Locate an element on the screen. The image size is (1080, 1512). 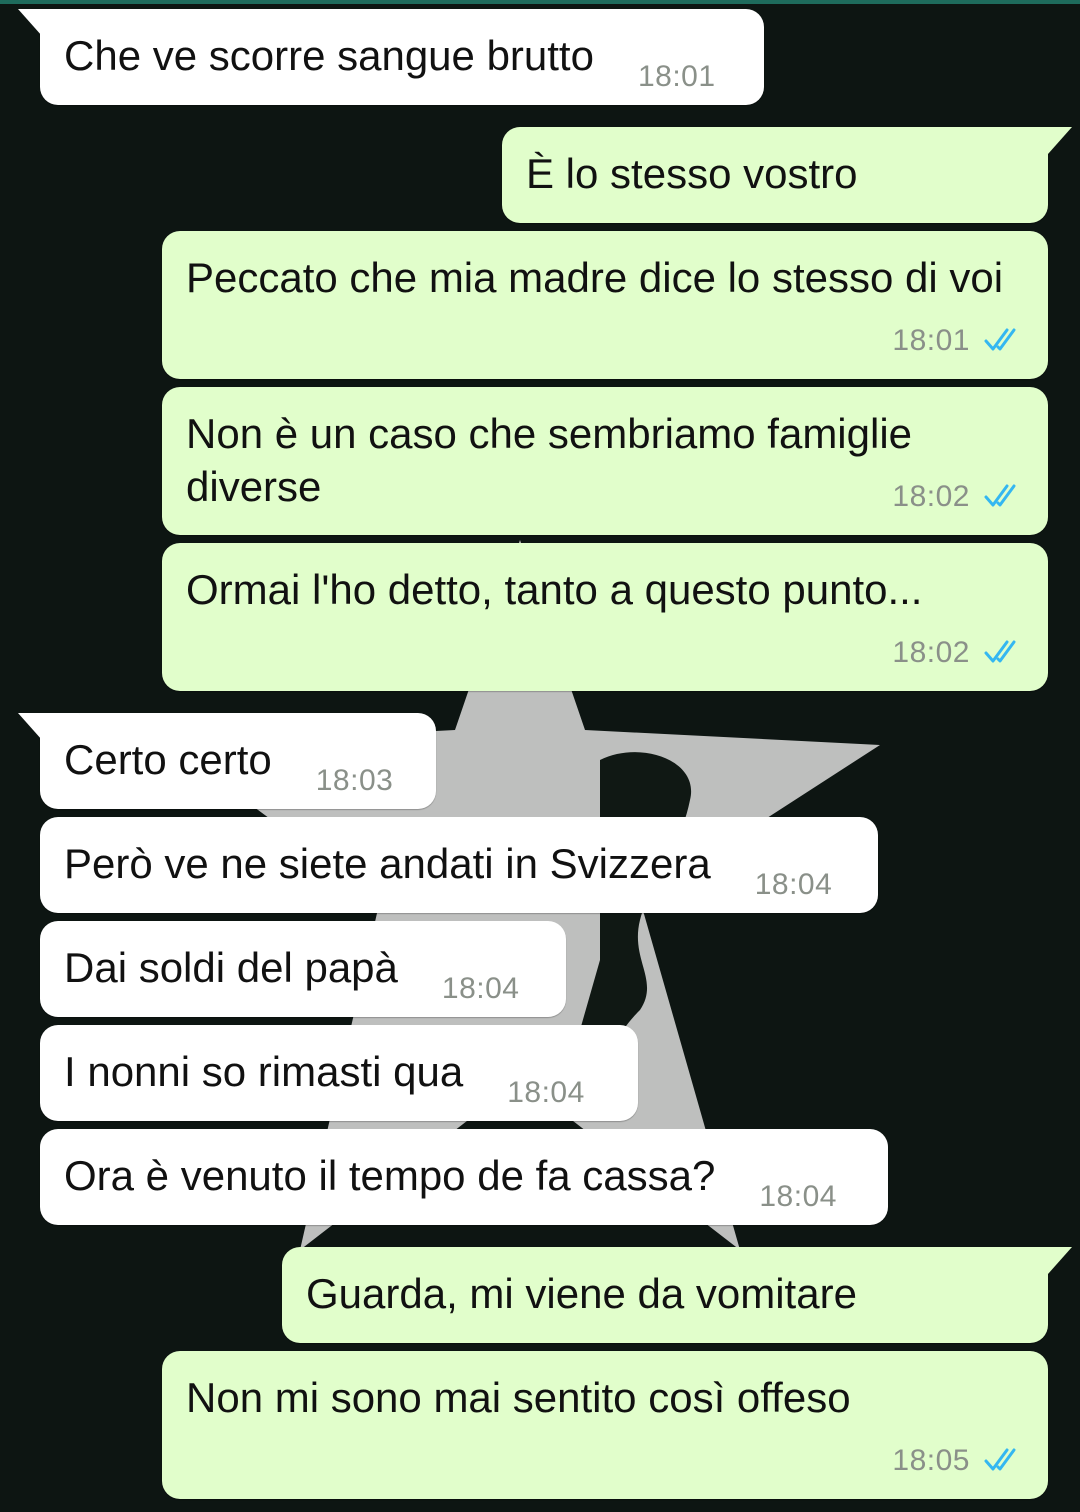
message-text: Guarda, mi viene da vomitare is located at coordinates (581, 1293).